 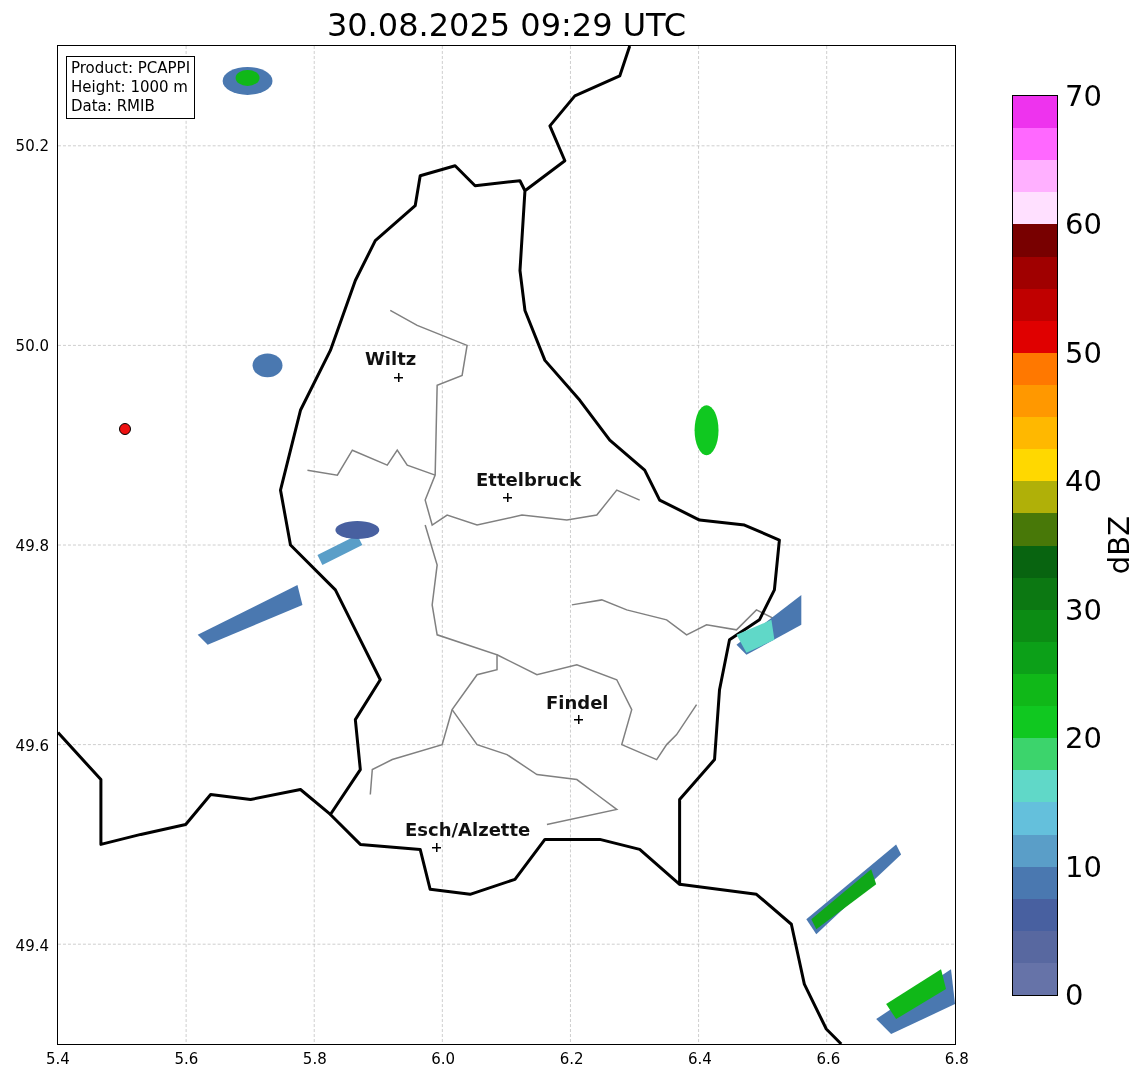 What do you see at coordinates (31, 546) in the screenshot?
I see `axis-tick-label: 49.8` at bounding box center [31, 546].